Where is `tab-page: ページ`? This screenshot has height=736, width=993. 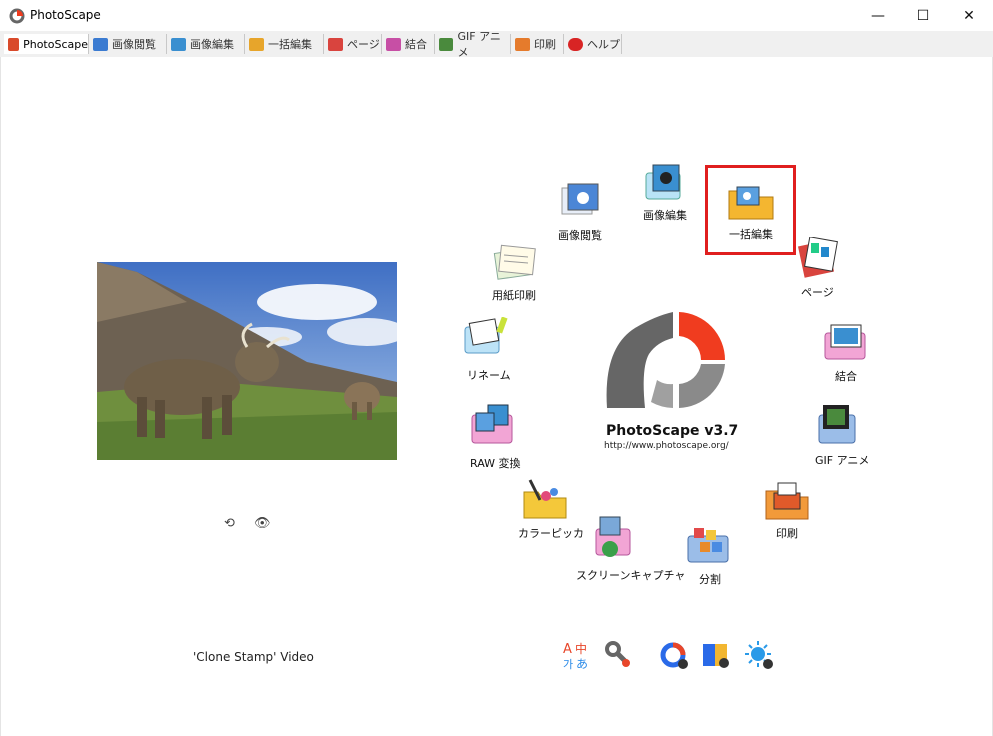
tab-page: ページ is located at coordinates (353, 44).